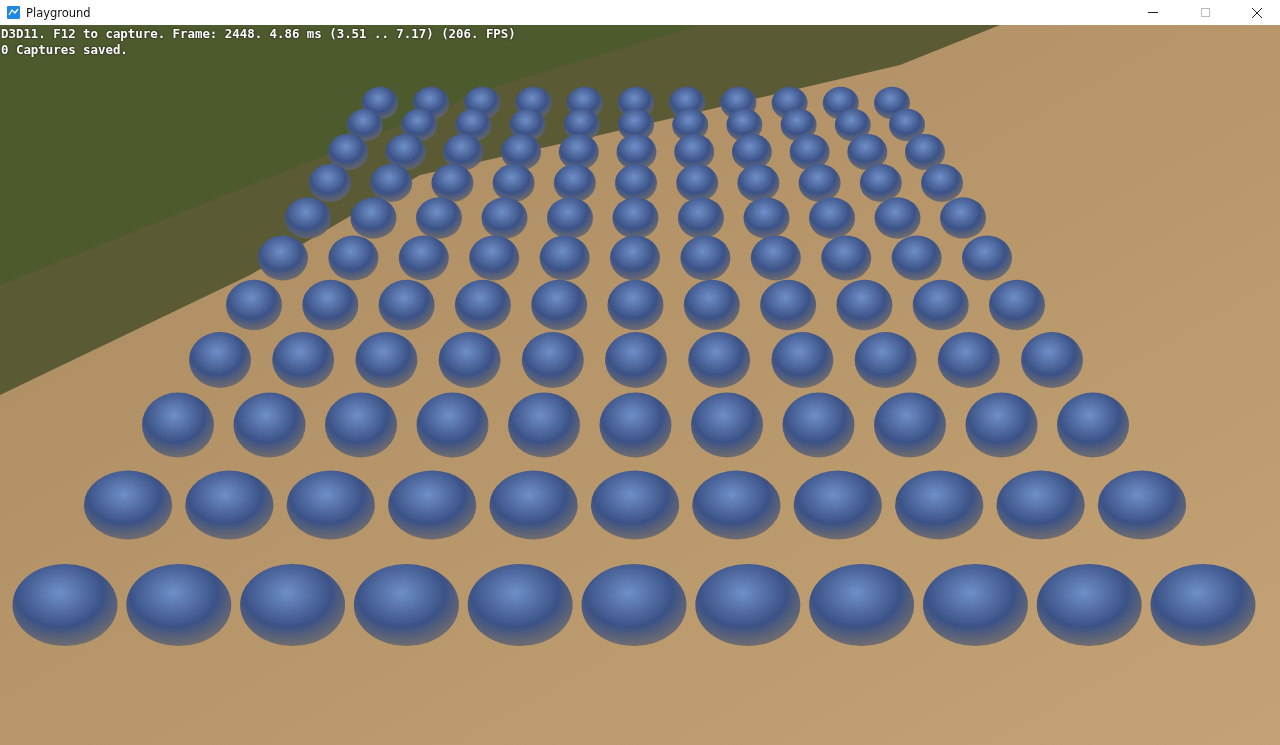  I want to click on overlay-text: 0 Captures saved., so click(65, 50).